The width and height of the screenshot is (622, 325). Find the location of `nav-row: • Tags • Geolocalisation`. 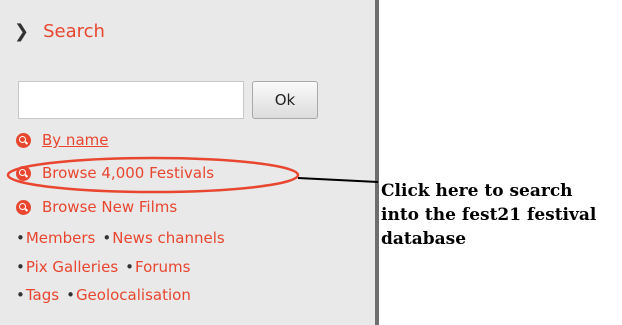

nav-row: • Tags • Geolocalisation is located at coordinates (103, 295).